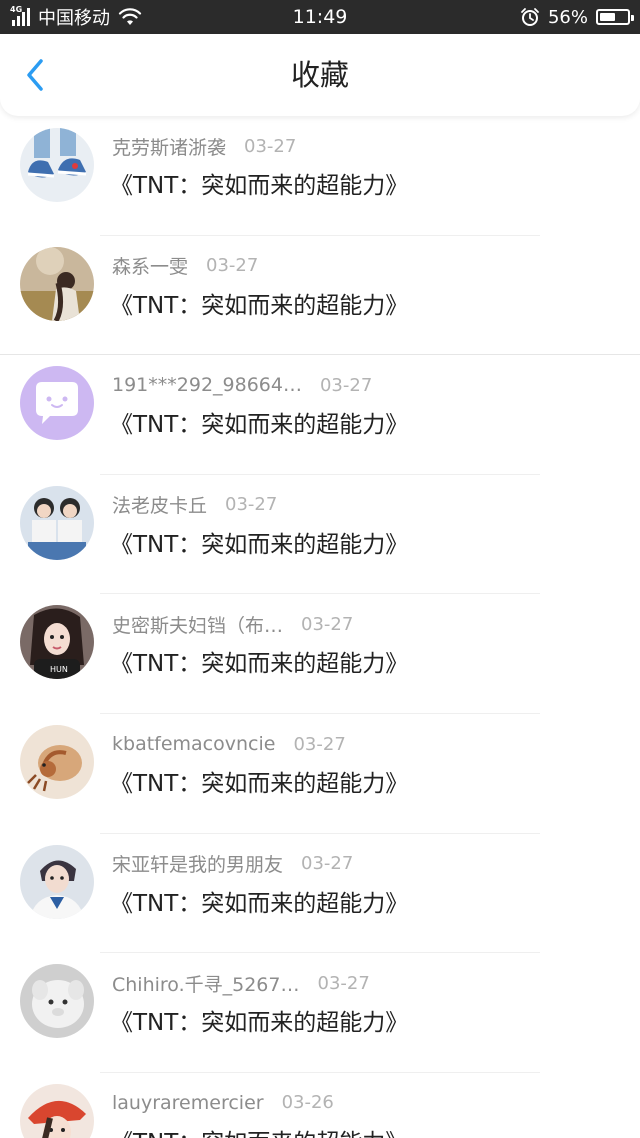  I want to click on avatar-default-chat-image, so click(57, 403).